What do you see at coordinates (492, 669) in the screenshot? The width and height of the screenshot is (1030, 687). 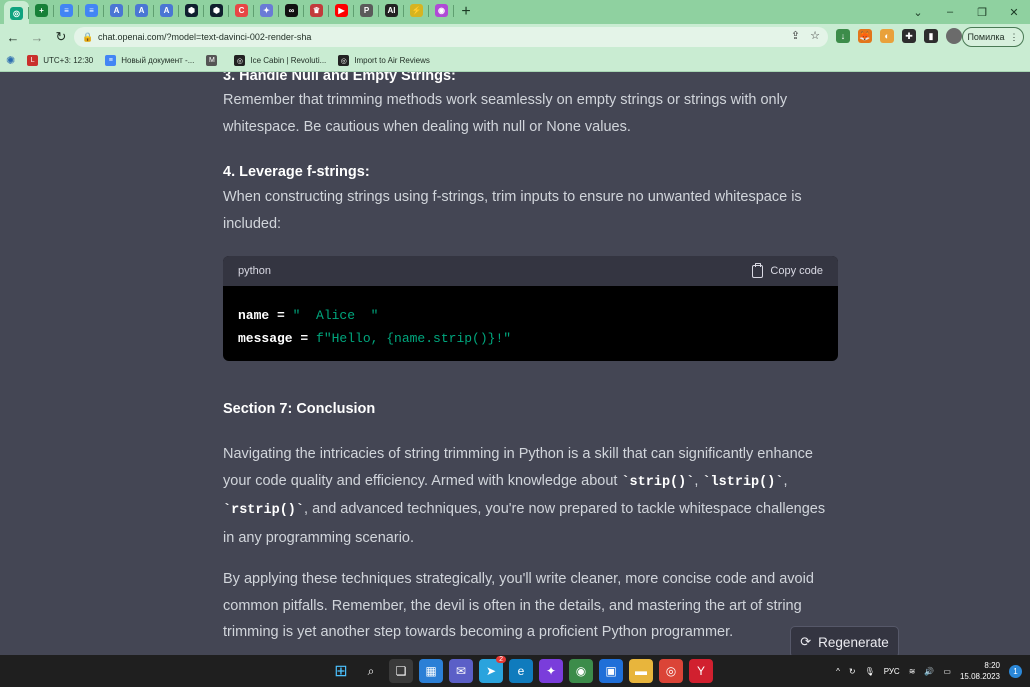 I see `telegram-icon: ➤ 2` at bounding box center [492, 669].